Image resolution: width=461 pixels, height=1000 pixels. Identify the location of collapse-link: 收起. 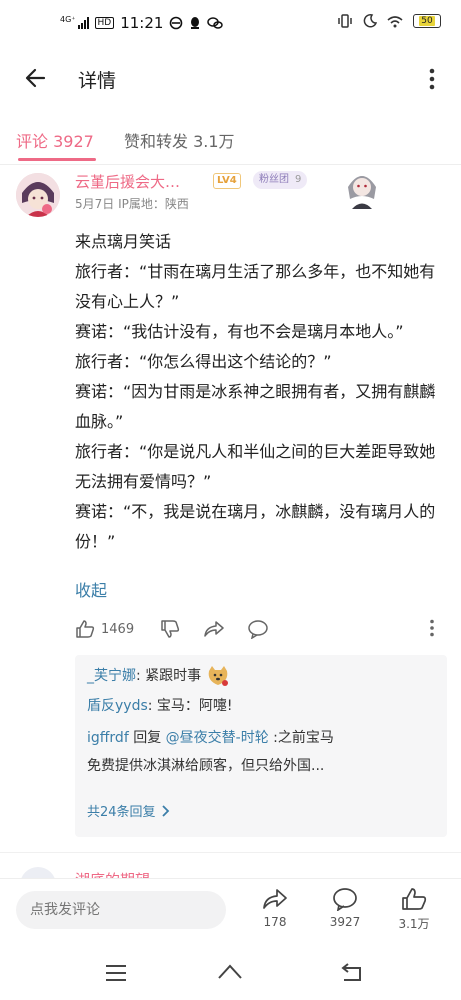
(91, 589).